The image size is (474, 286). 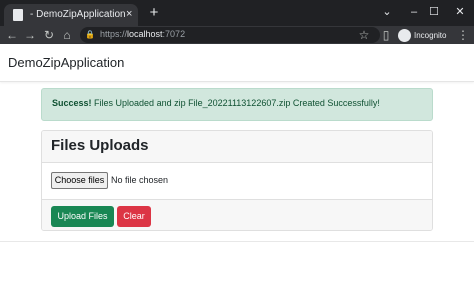 I want to click on tab-list-icon: ⌄, so click(x=387, y=12).